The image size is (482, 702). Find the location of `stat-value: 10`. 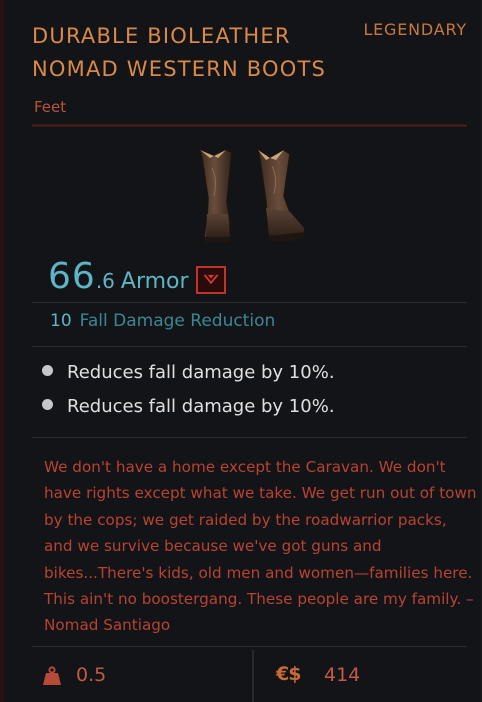

stat-value: 10 is located at coordinates (61, 321).